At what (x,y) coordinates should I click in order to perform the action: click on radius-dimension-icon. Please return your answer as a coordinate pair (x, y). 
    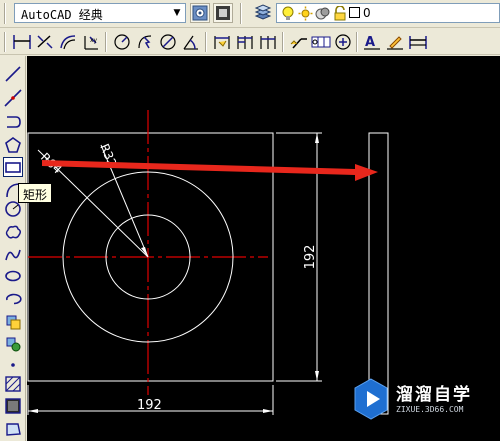
    Looking at the image, I should click on (122, 42).